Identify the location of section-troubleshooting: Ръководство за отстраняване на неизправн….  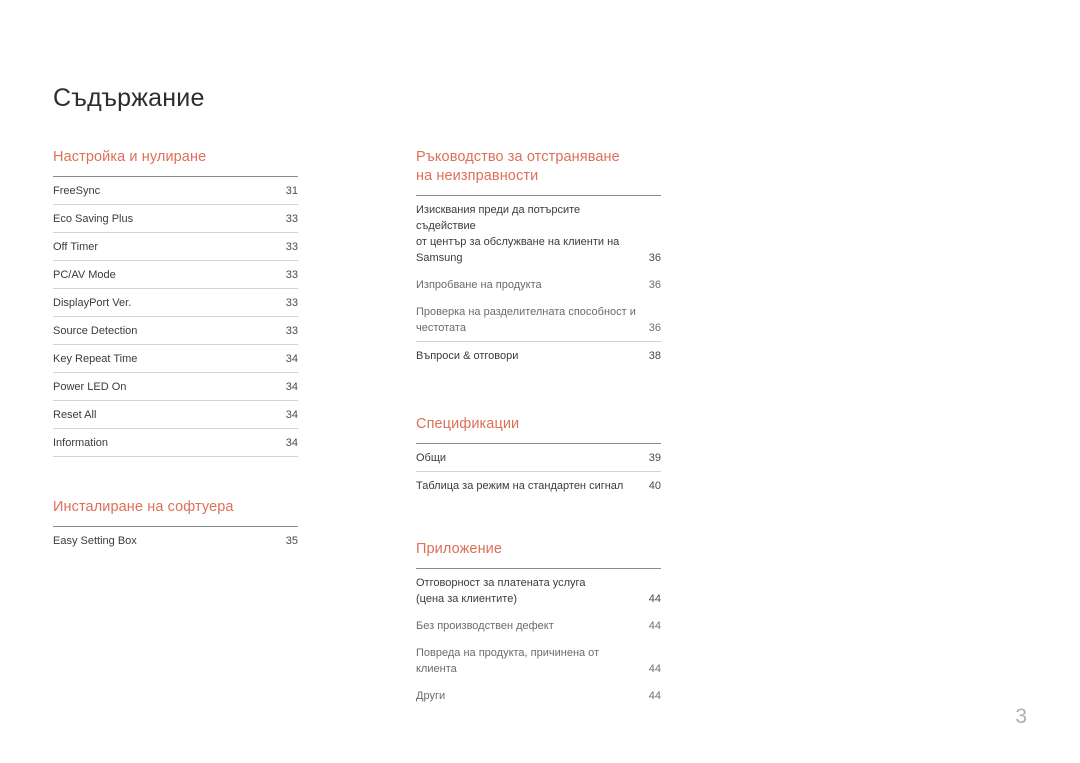
(538, 258).